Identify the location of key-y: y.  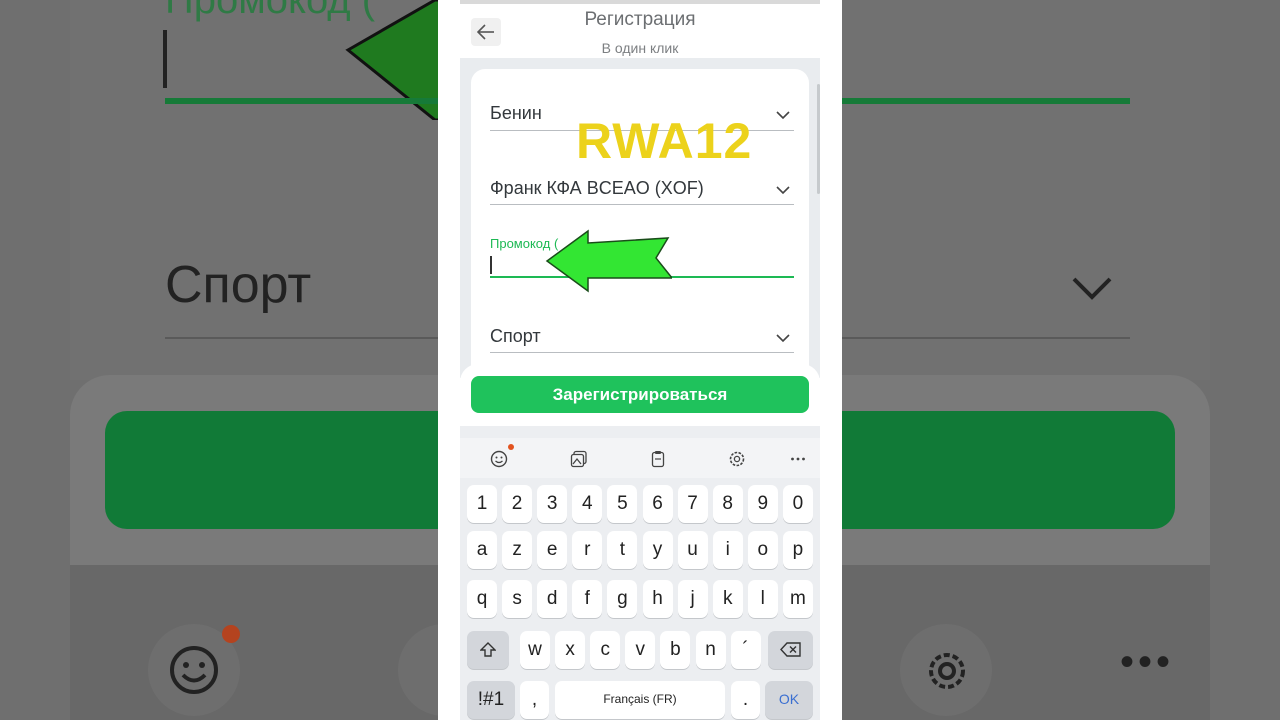
(657, 550).